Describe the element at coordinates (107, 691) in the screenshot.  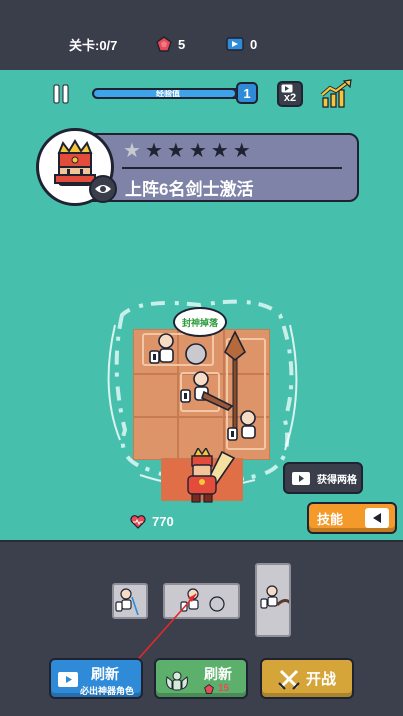
I see `refresh-ad-subtitle: 必出神器角色` at that location.